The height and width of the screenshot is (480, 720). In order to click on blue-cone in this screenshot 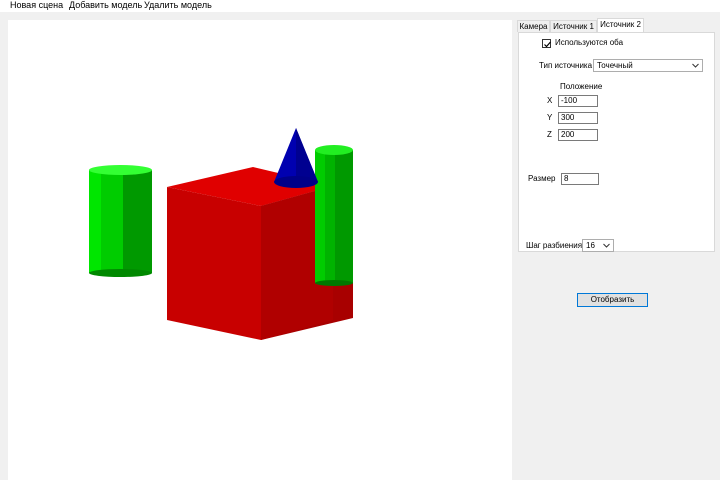, I will do `click(296, 158)`.